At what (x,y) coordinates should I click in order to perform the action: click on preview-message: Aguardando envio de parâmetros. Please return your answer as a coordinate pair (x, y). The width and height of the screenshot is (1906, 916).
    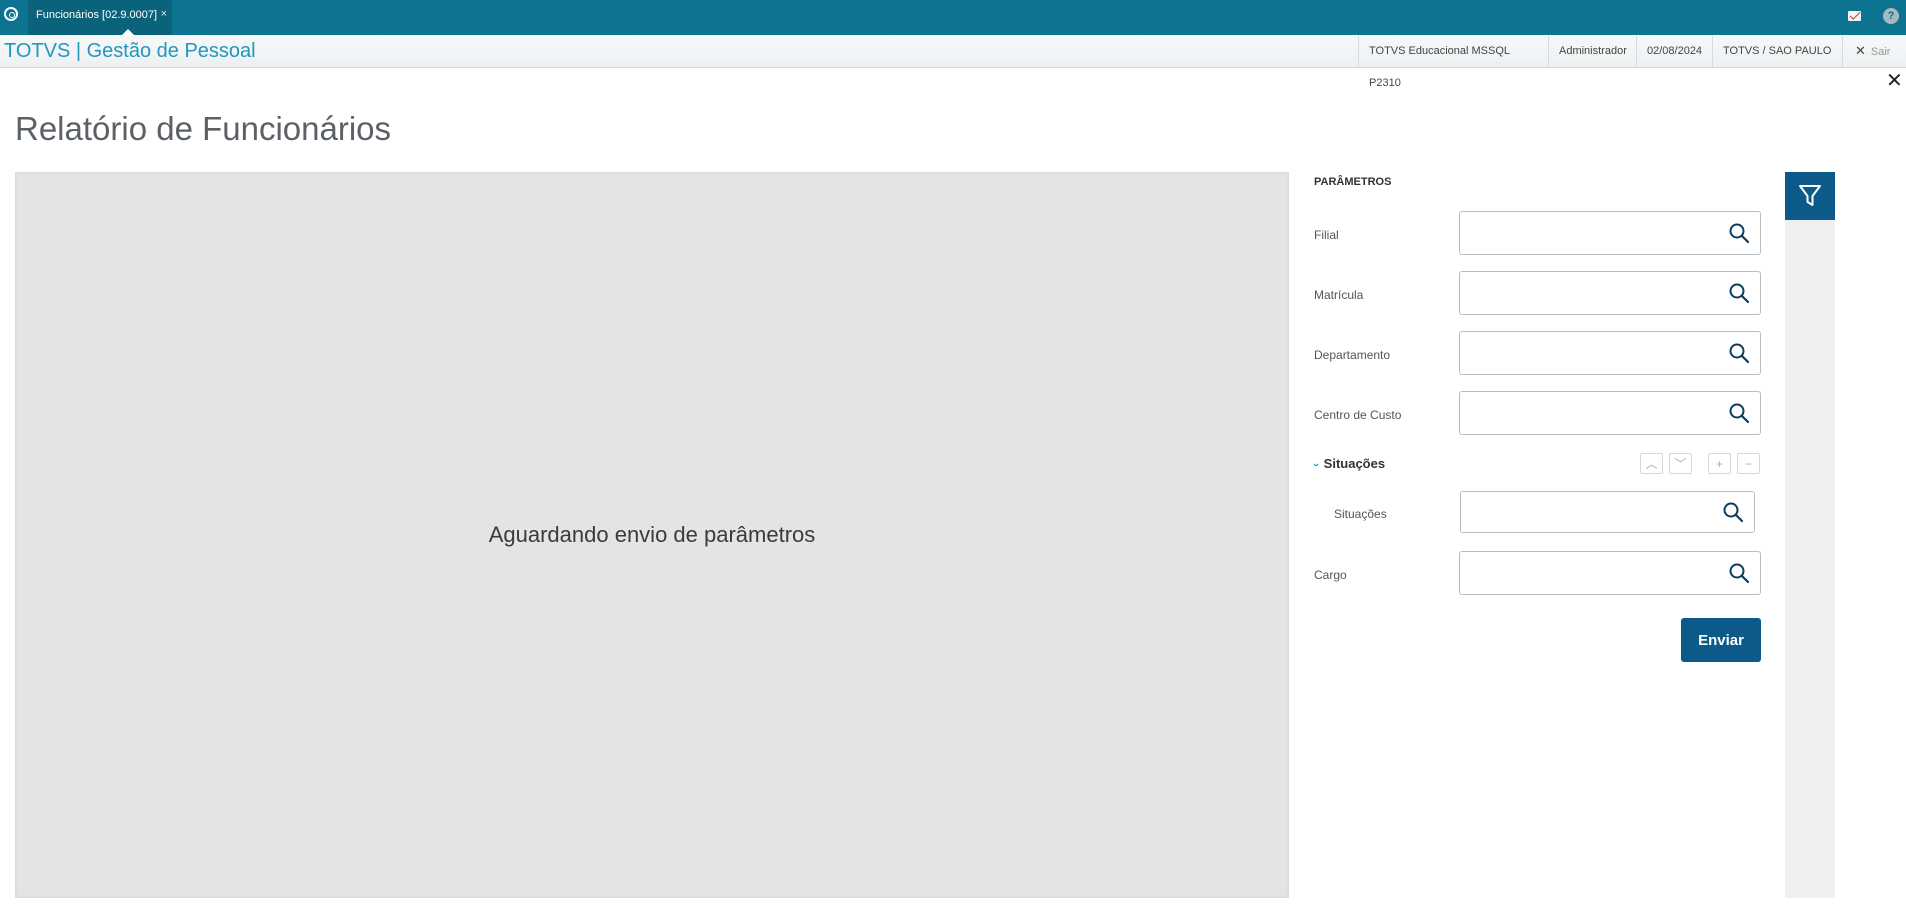
    Looking at the image, I should click on (652, 534).